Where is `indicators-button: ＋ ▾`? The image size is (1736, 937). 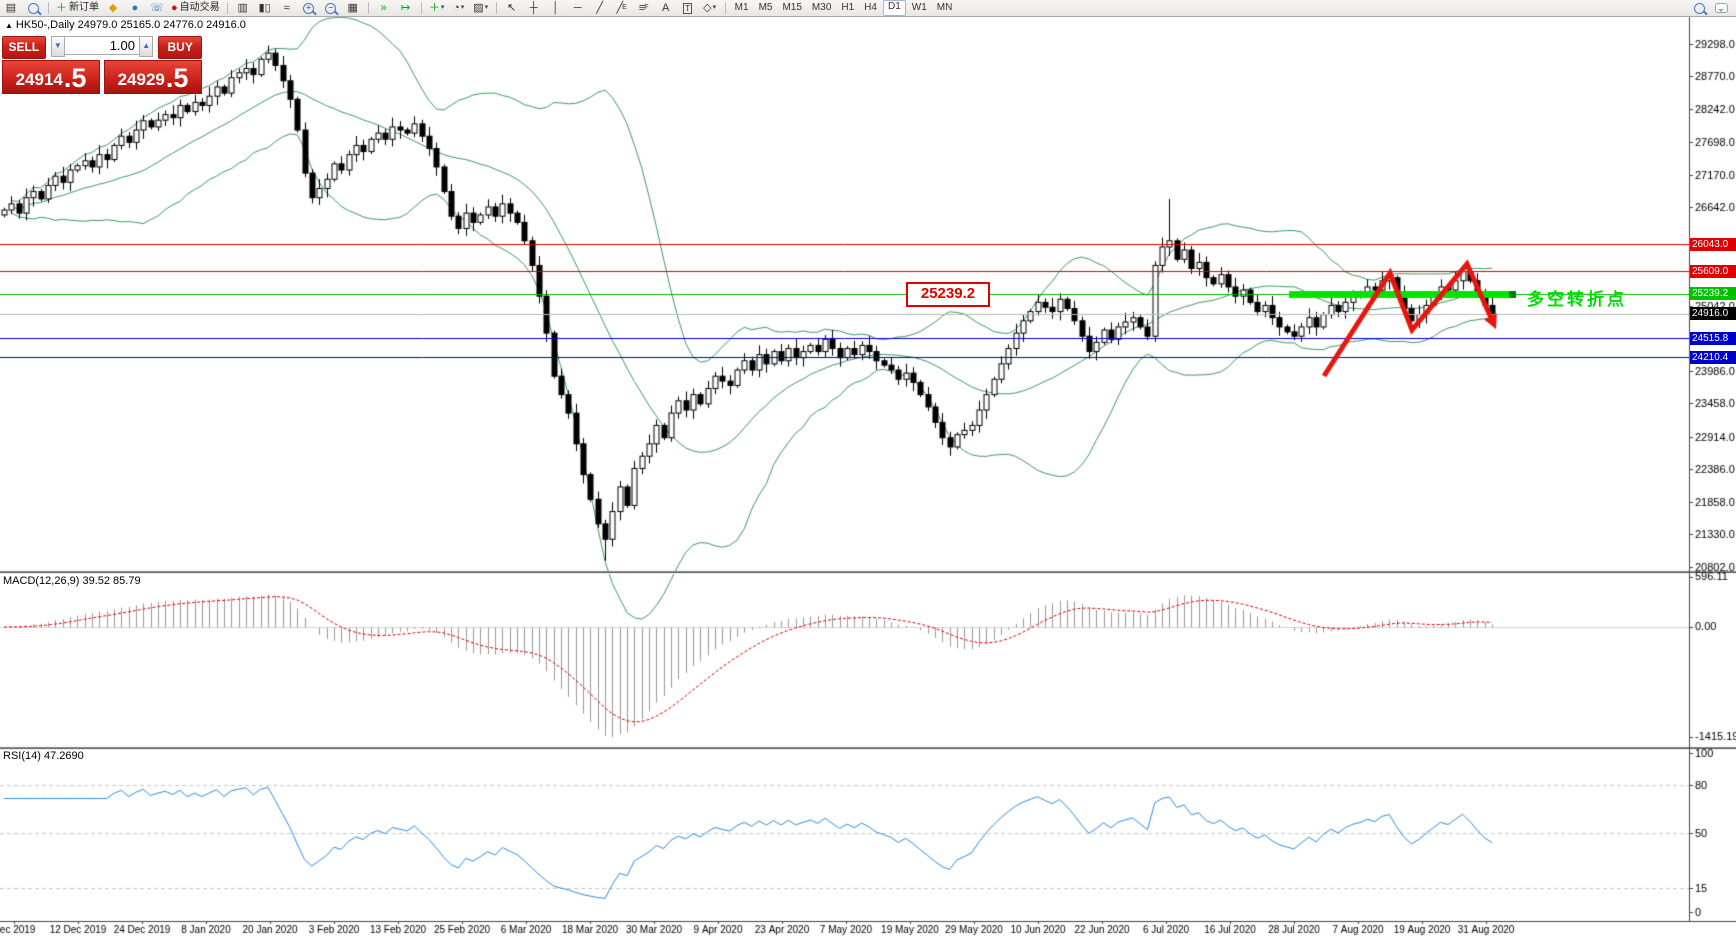
indicators-button: ＋ ▾ is located at coordinates (437, 8).